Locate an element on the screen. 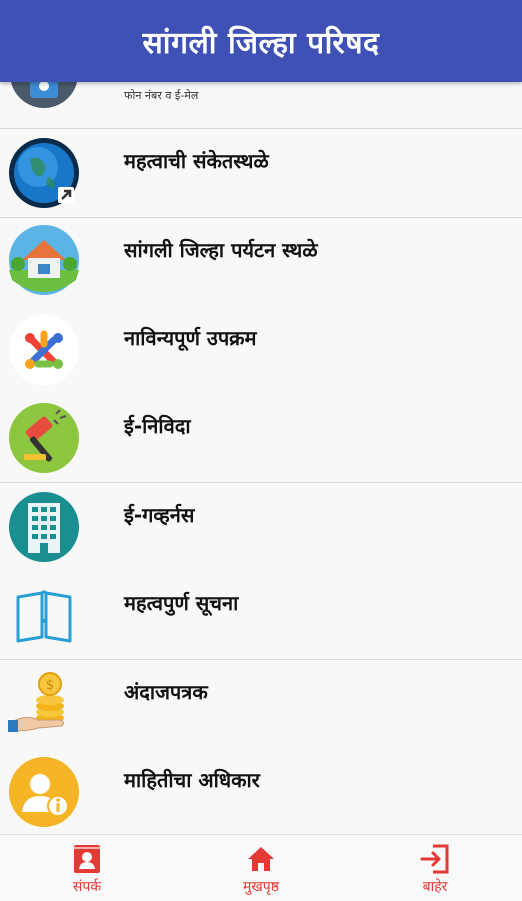 The image size is (522, 901). list-item-etender: ई-निविदा is located at coordinates (261, 438).